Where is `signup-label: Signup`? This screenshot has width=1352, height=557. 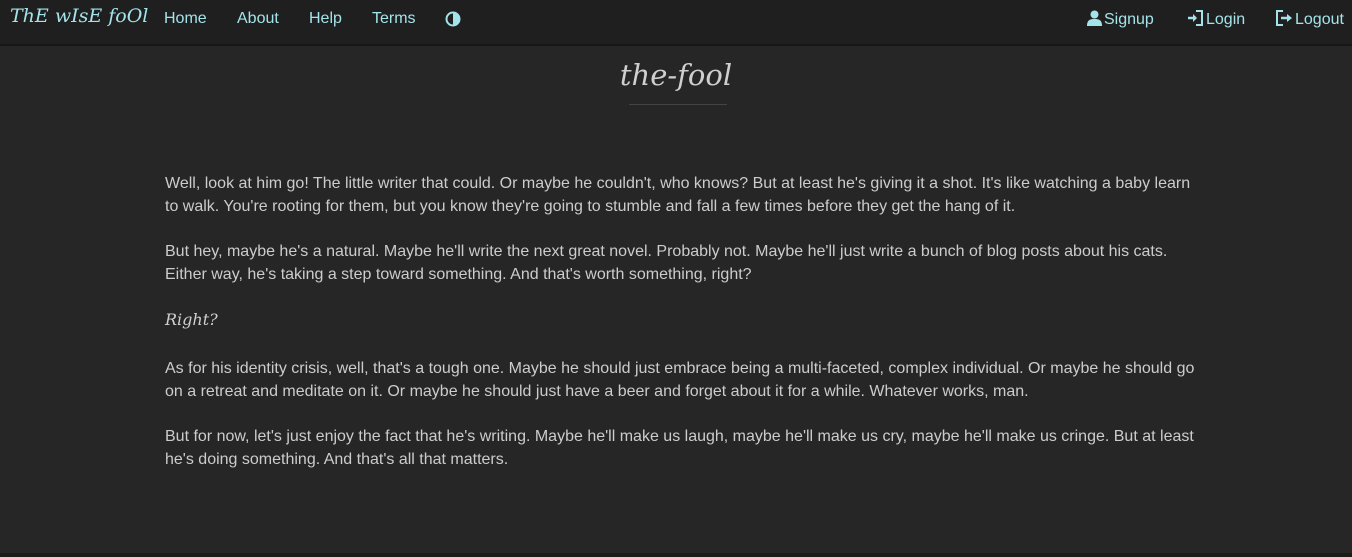 signup-label: Signup is located at coordinates (1129, 19).